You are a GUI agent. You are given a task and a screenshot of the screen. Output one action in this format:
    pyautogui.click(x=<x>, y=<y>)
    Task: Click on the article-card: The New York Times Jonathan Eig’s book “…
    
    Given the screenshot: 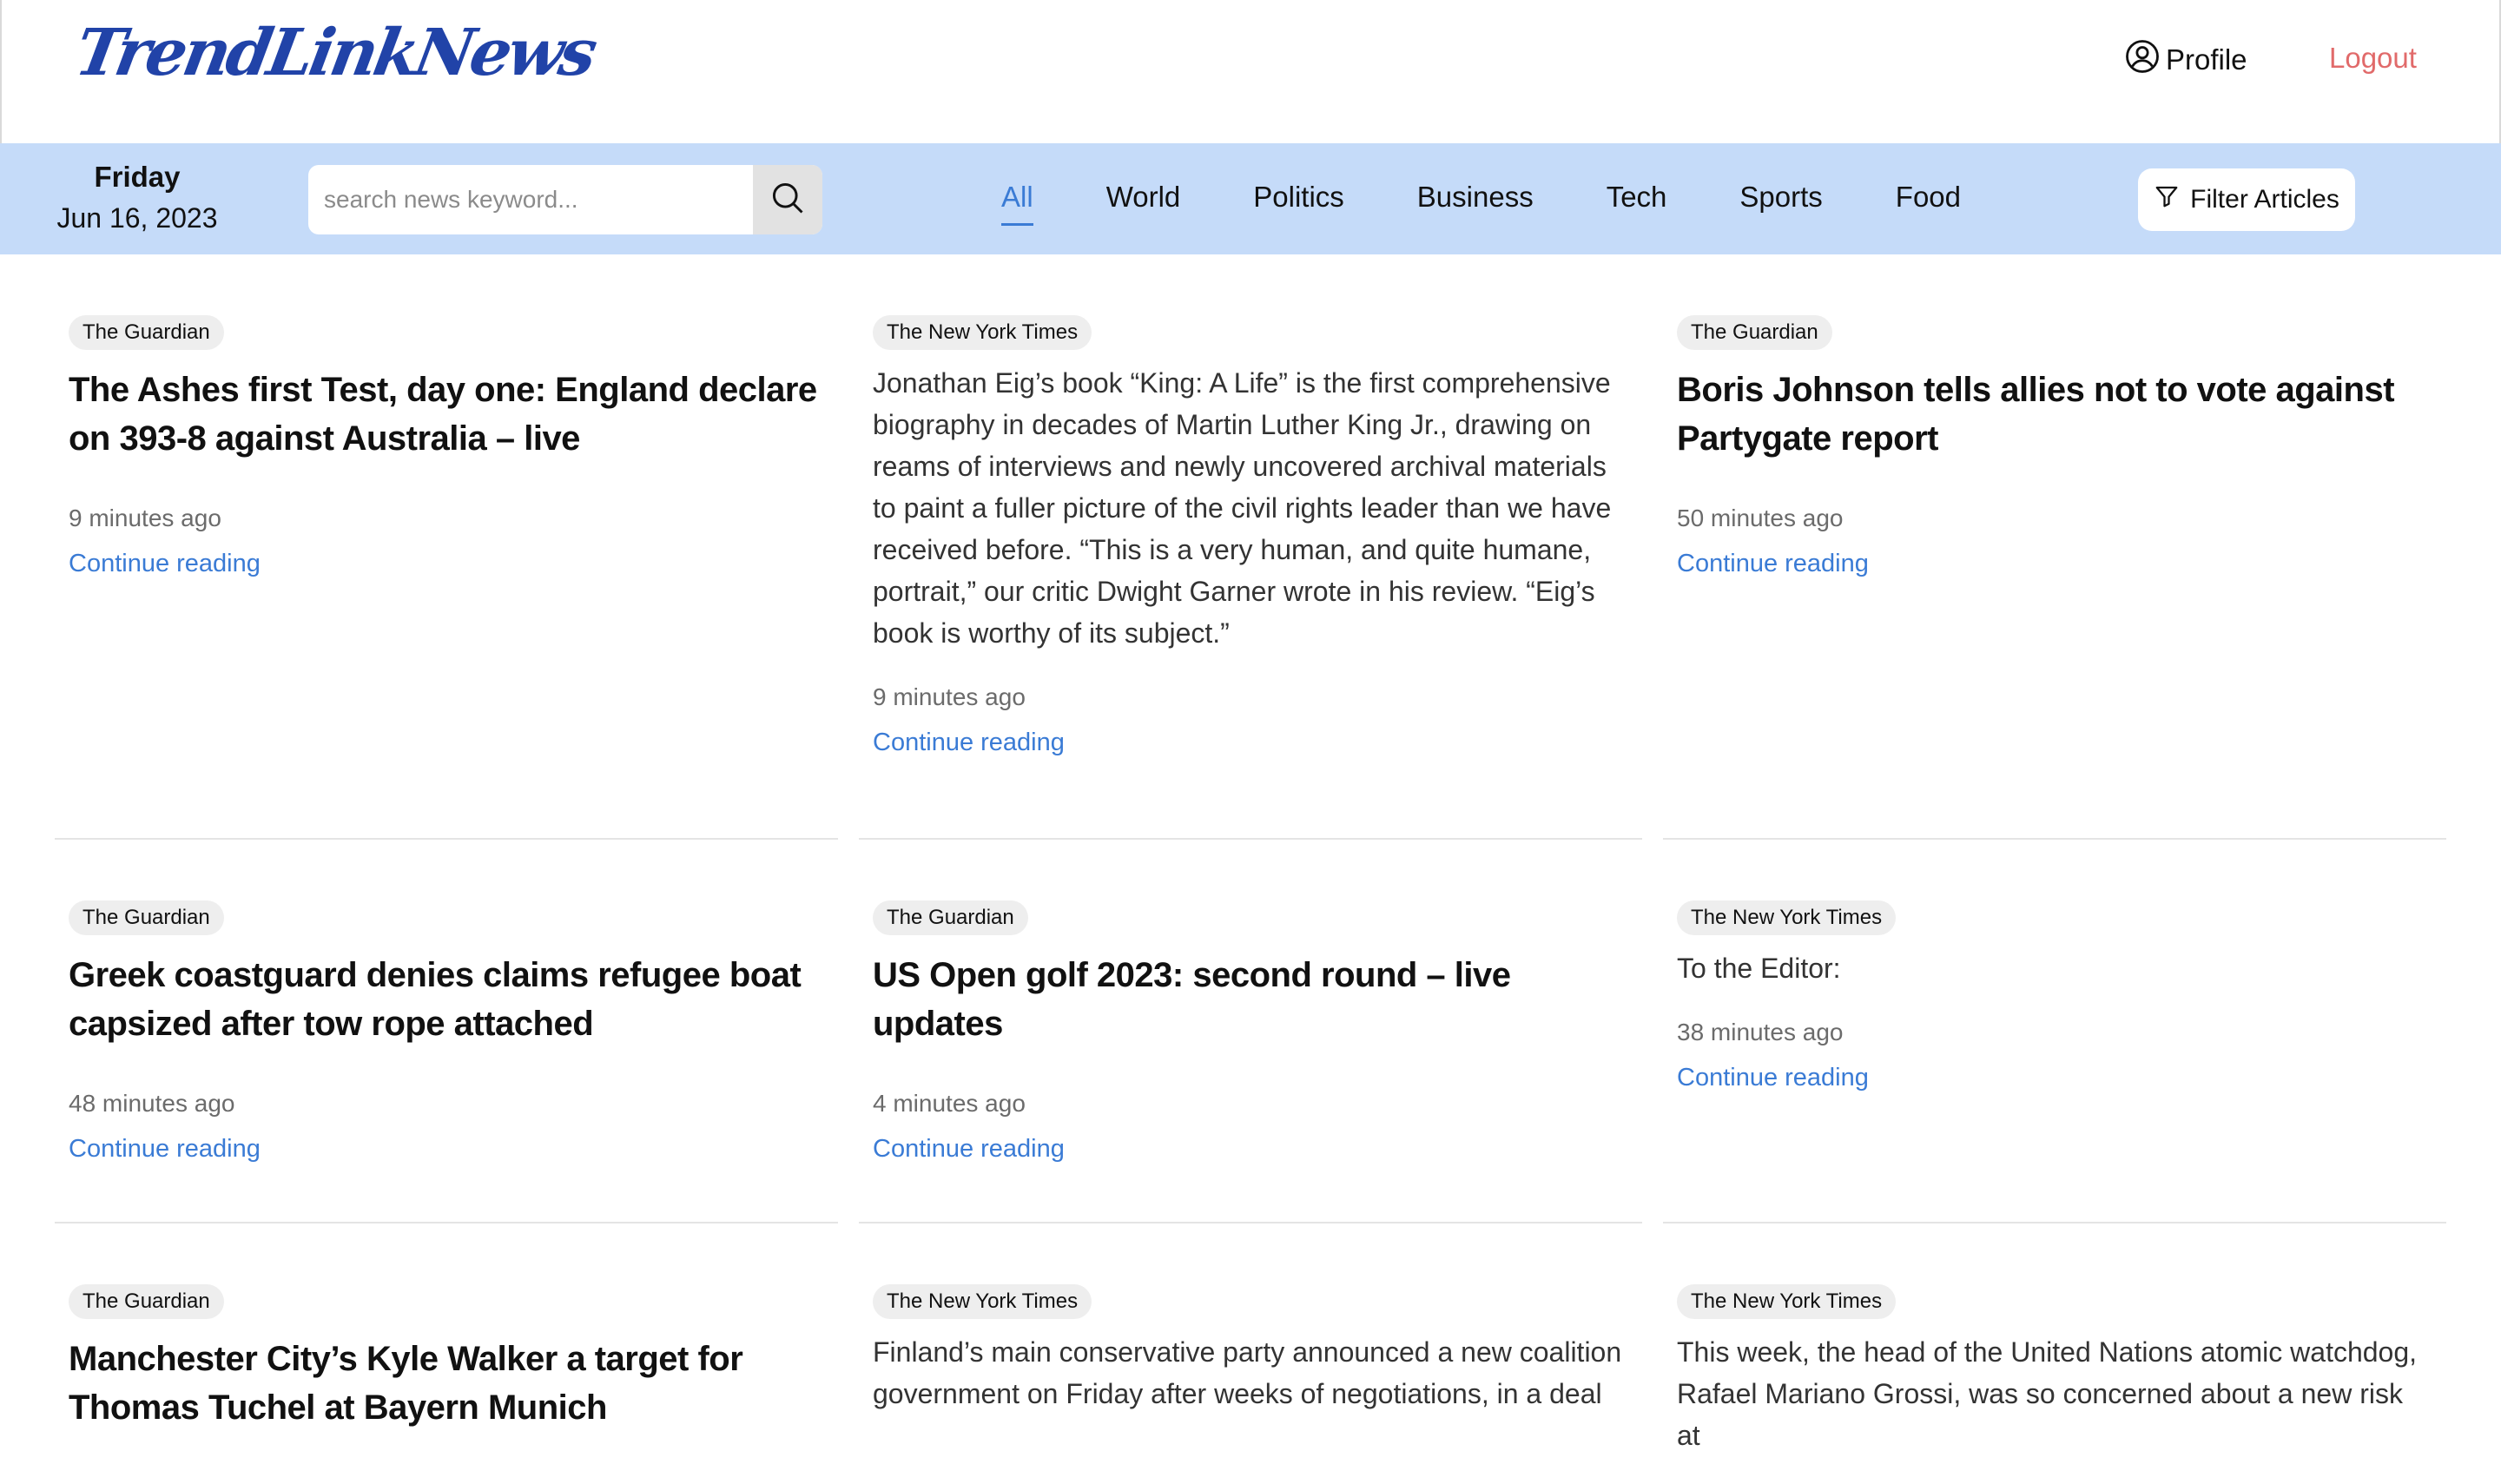 What is the action you would take?
    pyautogui.click(x=1250, y=547)
    